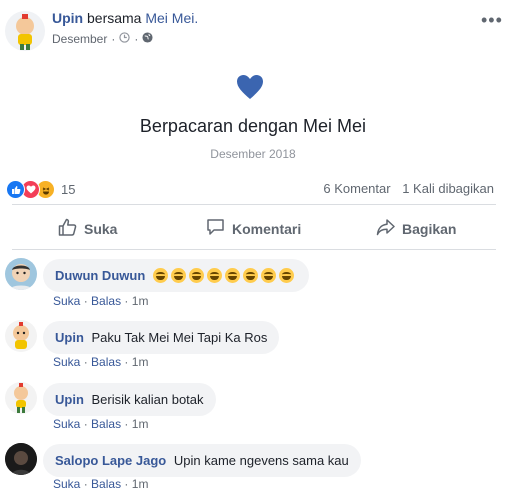  I want to click on heart-icon, so click(250, 89).